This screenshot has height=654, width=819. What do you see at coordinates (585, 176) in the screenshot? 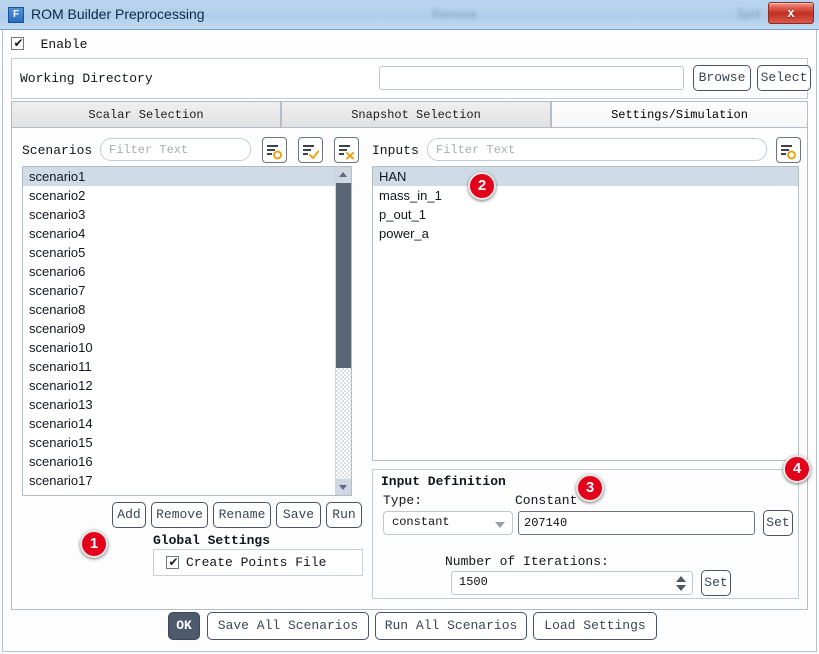
I see `input-list-item: HAN` at bounding box center [585, 176].